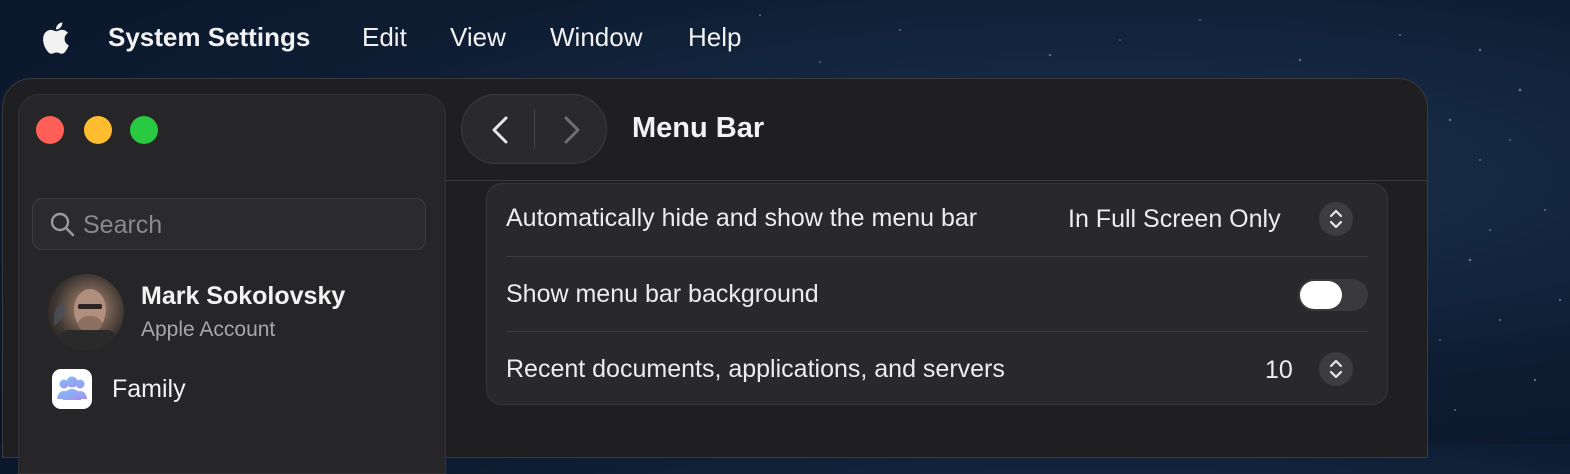 This screenshot has height=474, width=1570. I want to click on auto-hide-popup-arrows, so click(1336, 219).